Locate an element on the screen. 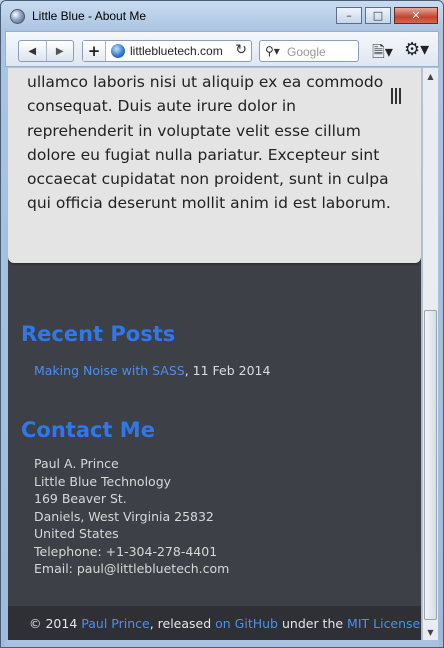  list-item: Making Noise with SASS, 11 Feb 2014 is located at coordinates (152, 370).